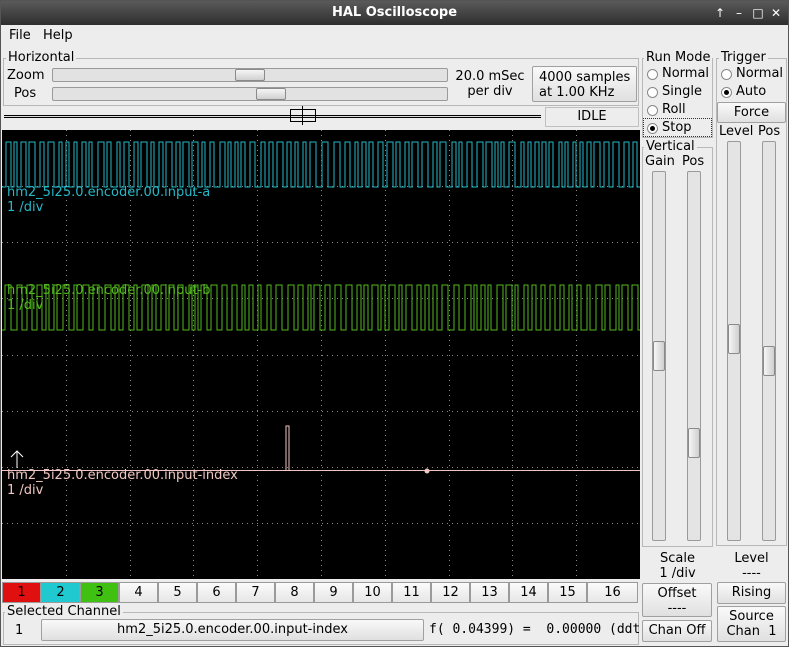 The height and width of the screenshot is (647, 789). I want to click on vertical-label: Vertical, so click(670, 146).